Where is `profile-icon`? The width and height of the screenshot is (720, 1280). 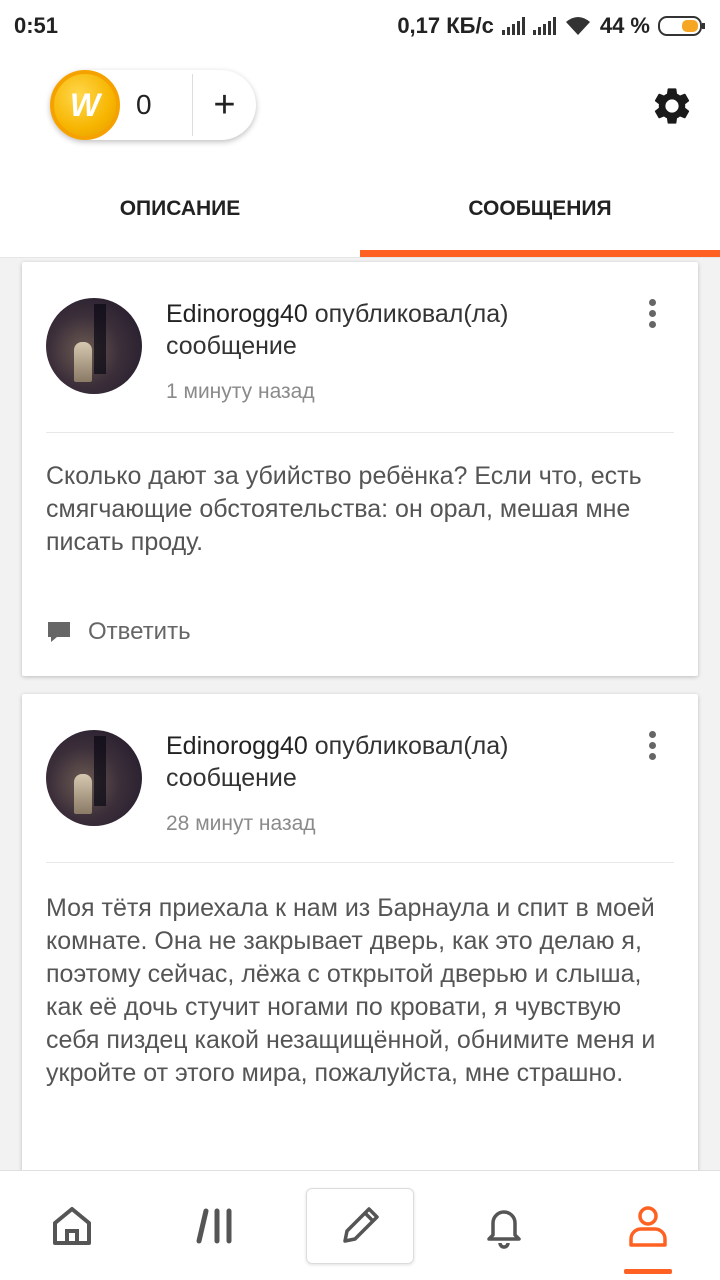
profile-icon is located at coordinates (648, 1226).